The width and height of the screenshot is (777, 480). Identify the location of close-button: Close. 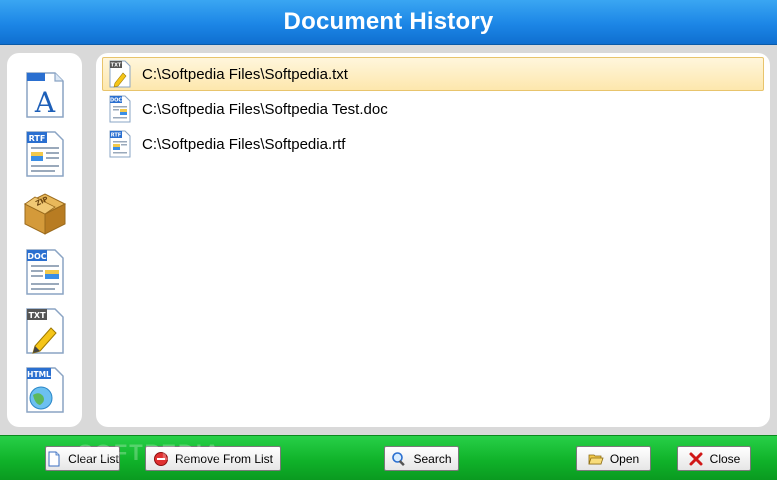
(714, 458).